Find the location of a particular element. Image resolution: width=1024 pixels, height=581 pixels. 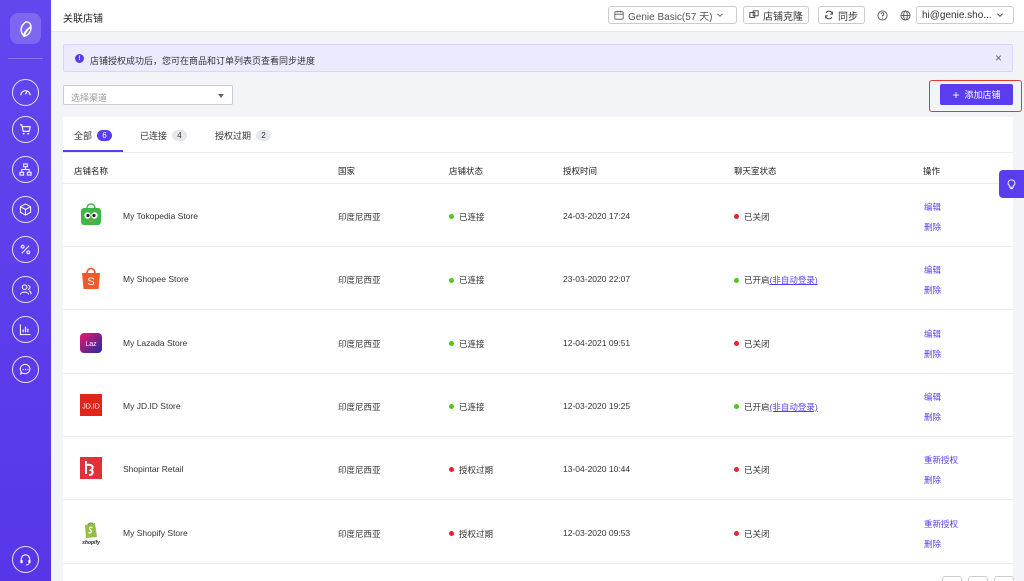

chat-status: 已开启(非自动登录) is located at coordinates (776, 407).